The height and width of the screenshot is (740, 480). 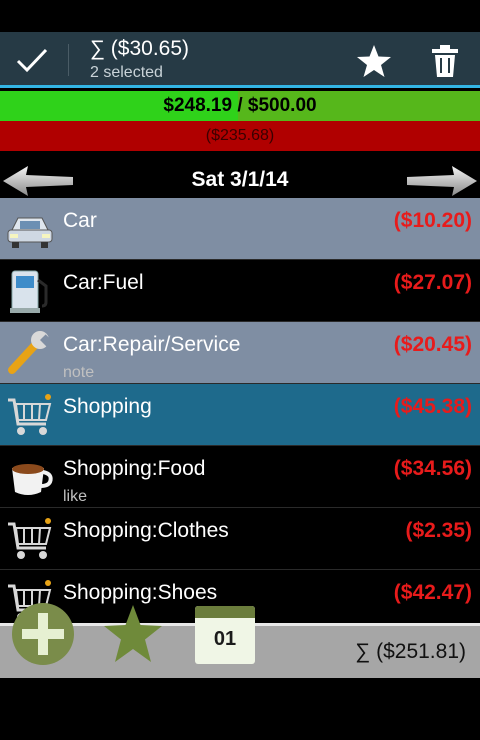 What do you see at coordinates (240, 229) in the screenshot?
I see `list-item: Car ($10.20)` at bounding box center [240, 229].